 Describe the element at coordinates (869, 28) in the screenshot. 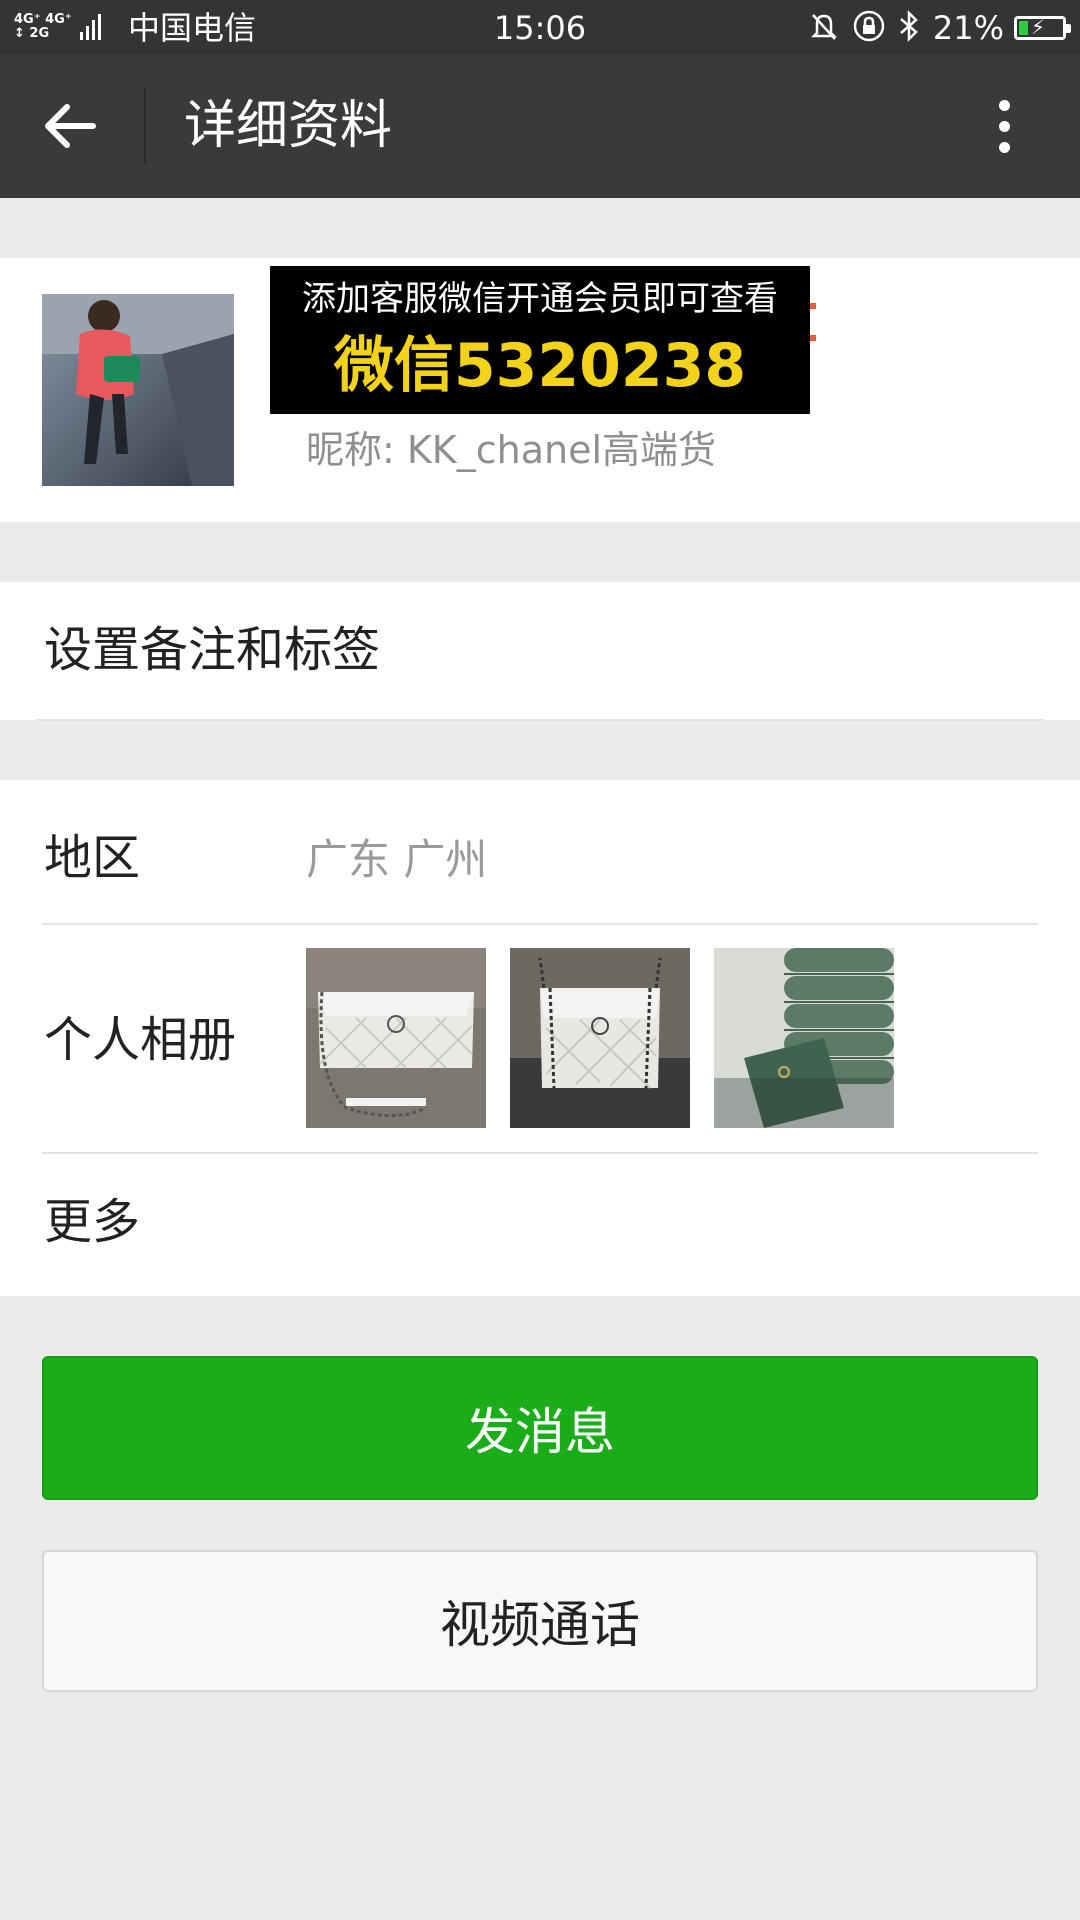

I see `rotation-lock-icon` at that location.